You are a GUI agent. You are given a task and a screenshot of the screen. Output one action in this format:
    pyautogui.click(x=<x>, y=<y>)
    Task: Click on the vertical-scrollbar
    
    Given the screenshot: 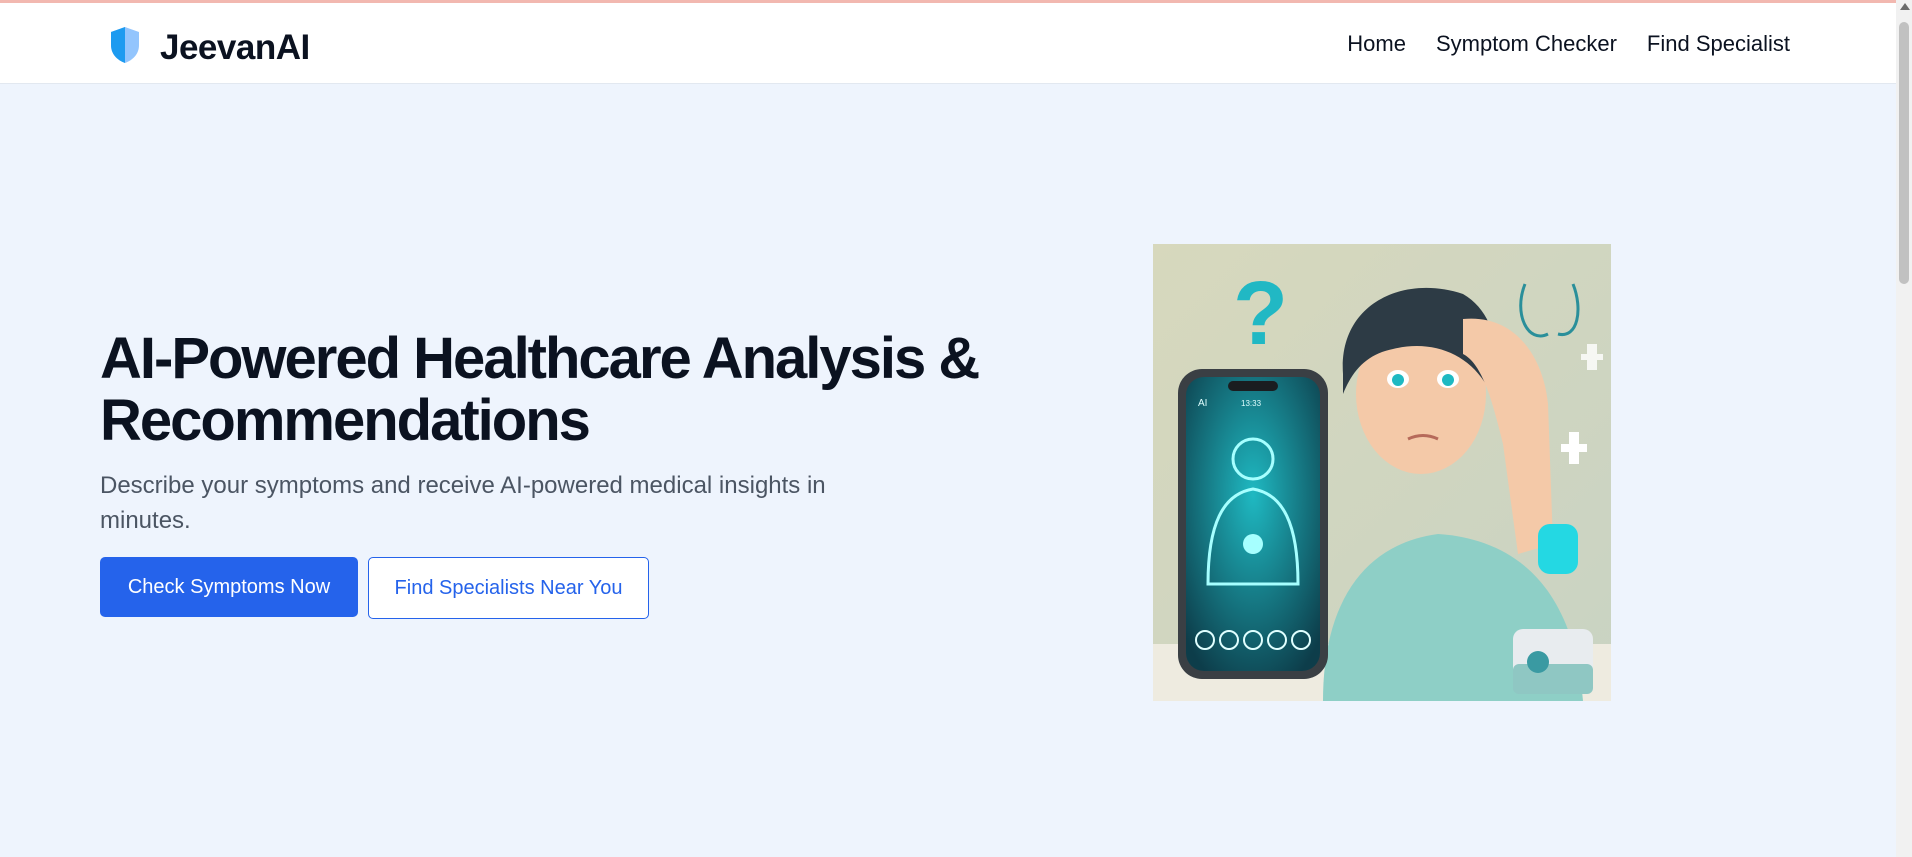 What is the action you would take?
    pyautogui.click(x=1904, y=428)
    